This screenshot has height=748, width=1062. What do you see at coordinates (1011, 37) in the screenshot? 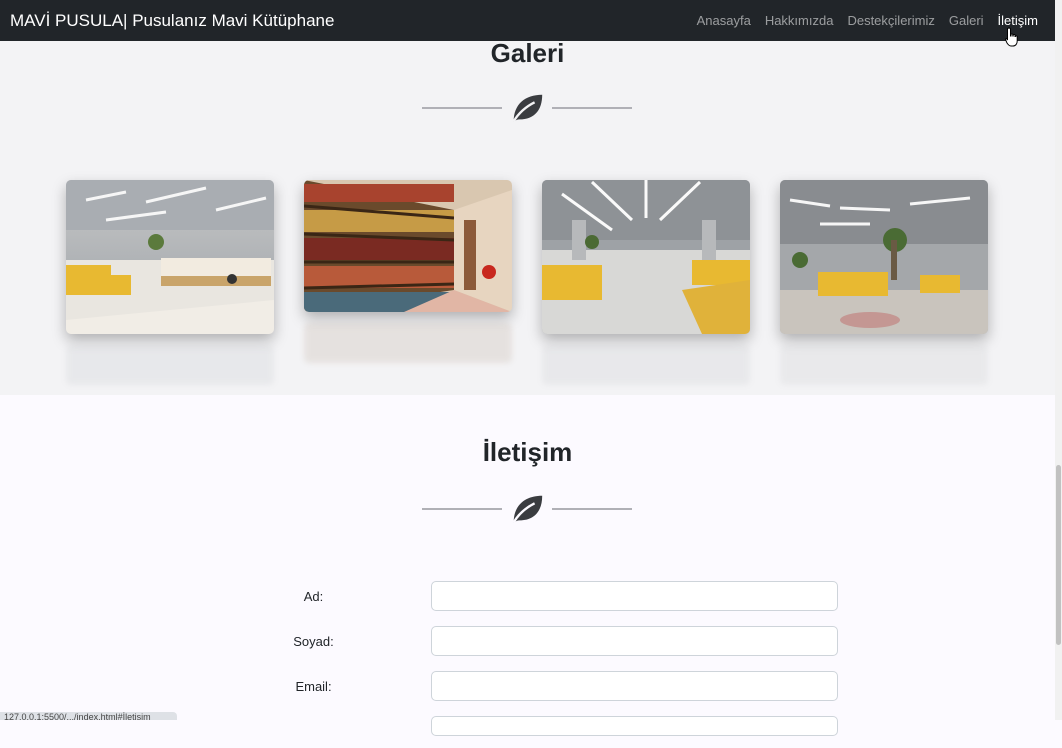
I see `hand-cursor-icon` at bounding box center [1011, 37].